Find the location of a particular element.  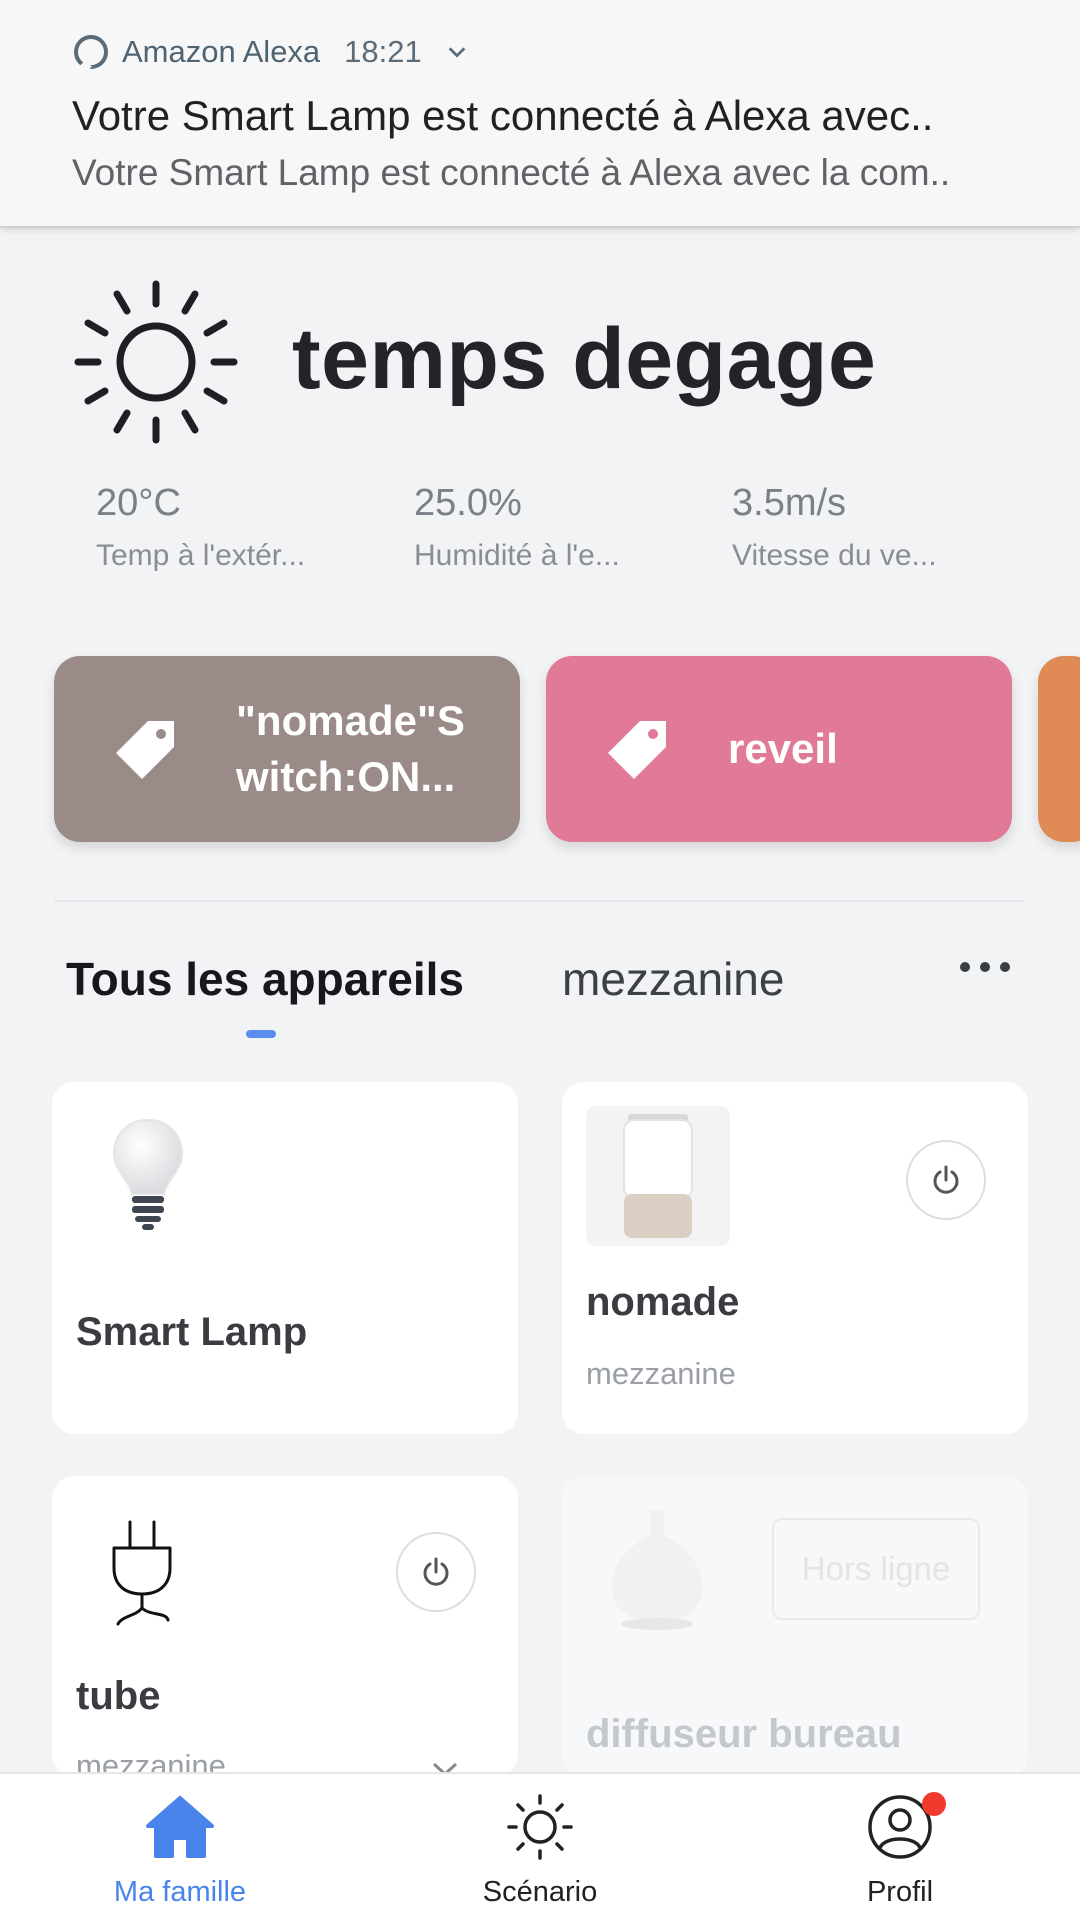

device-card-tube: tube mezzanine is located at coordinates (285, 1629).